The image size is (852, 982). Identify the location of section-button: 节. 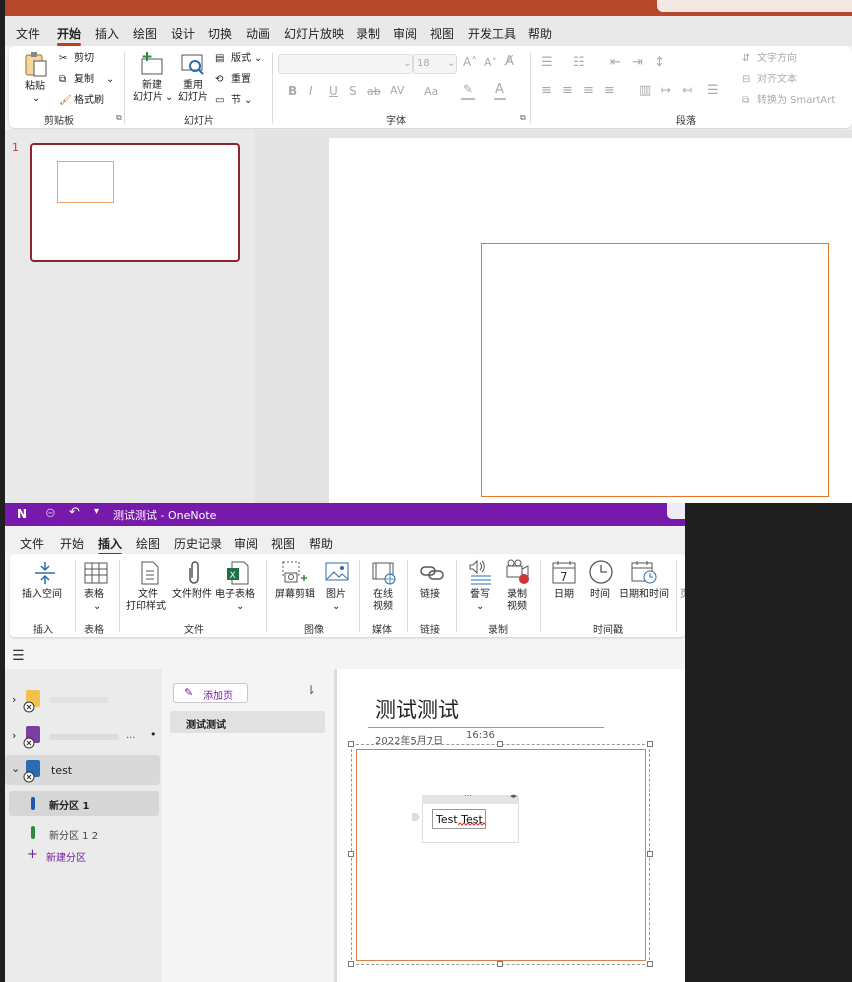
(236, 100).